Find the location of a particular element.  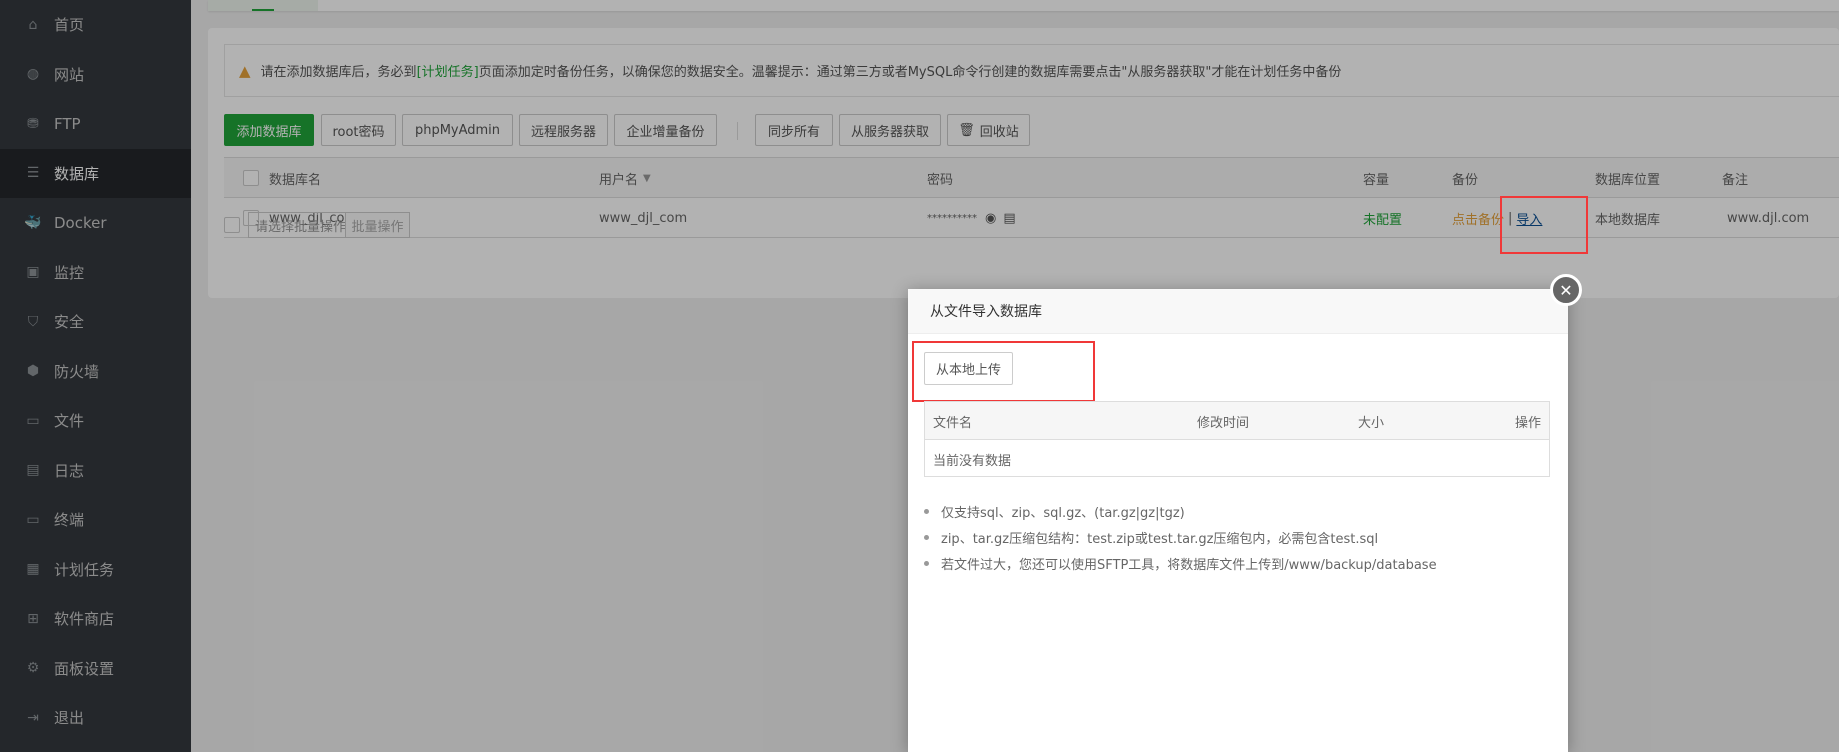

empty-message: 当前没有数据 is located at coordinates (972, 461).